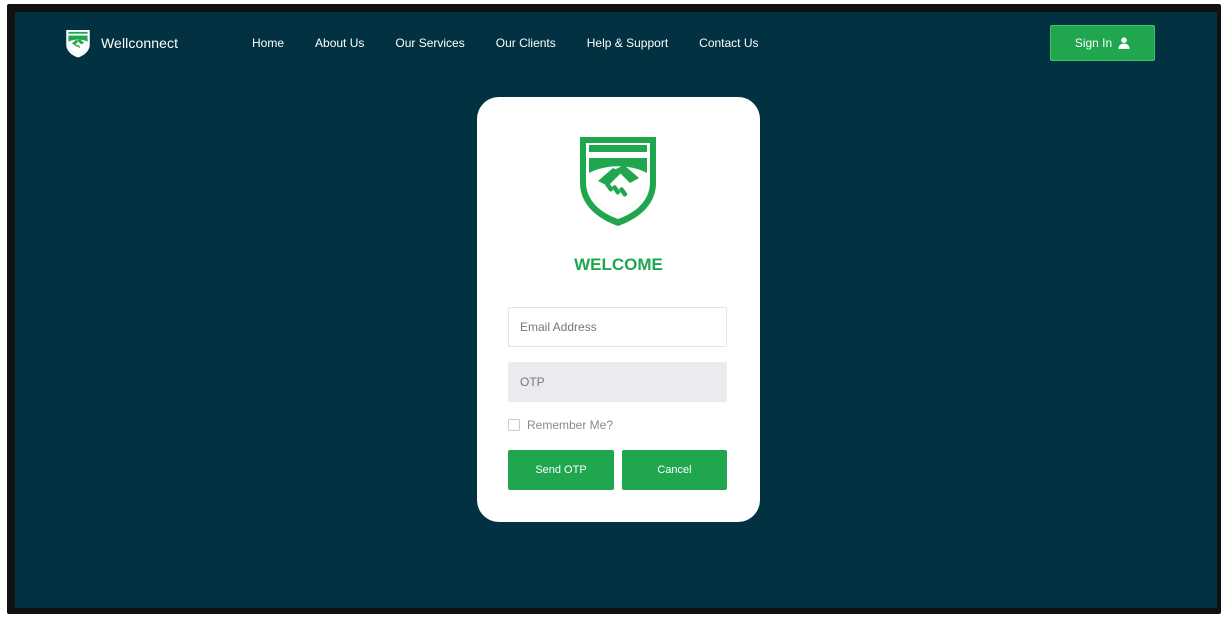 The height and width of the screenshot is (618, 1225). Describe the element at coordinates (618, 264) in the screenshot. I see `welcome-heading: WELCOME` at that location.